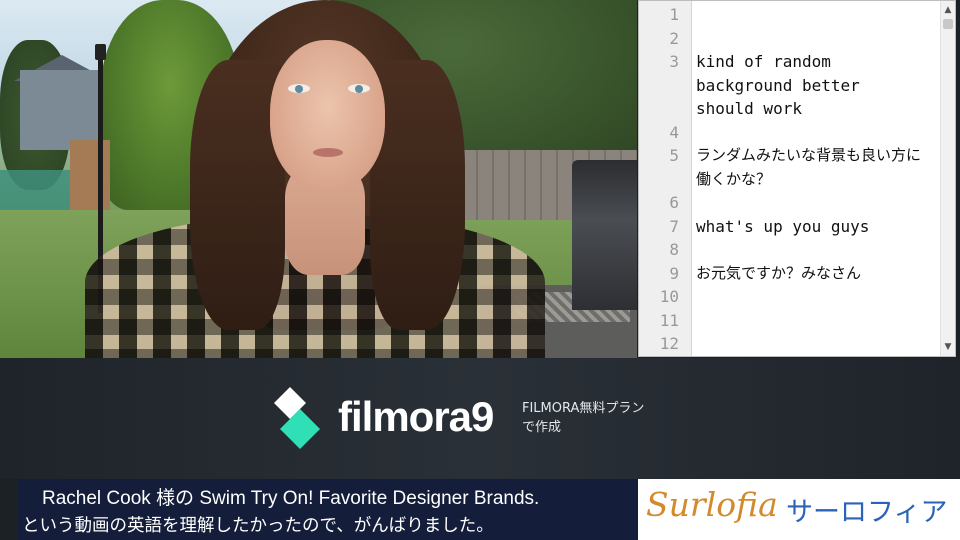 The height and width of the screenshot is (540, 960). I want to click on line-number: 7, so click(674, 226).